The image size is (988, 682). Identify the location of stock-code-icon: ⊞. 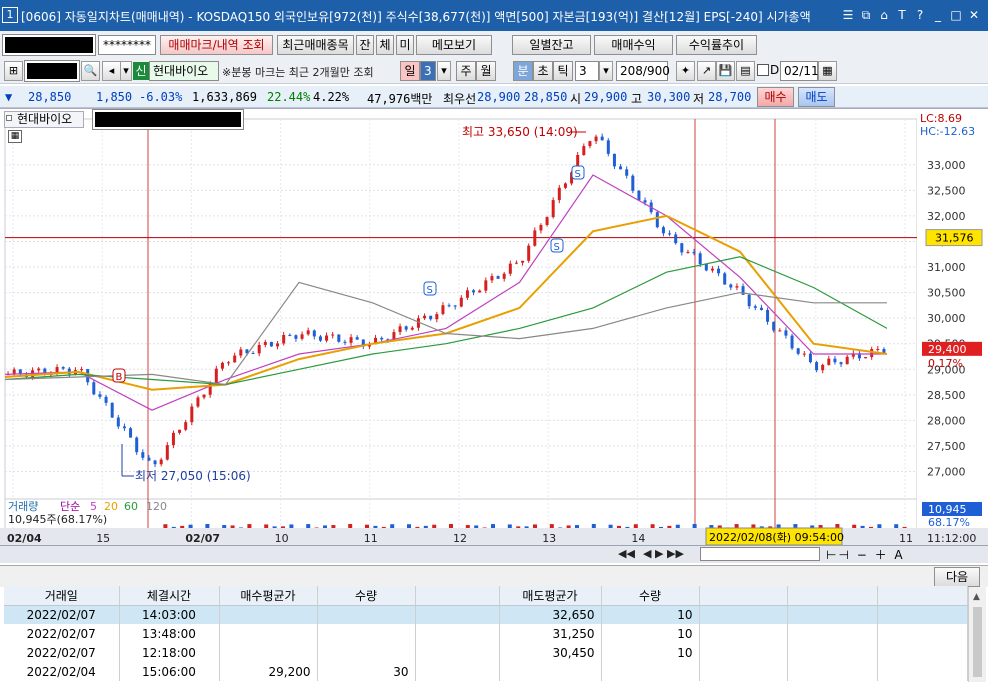
(13, 71).